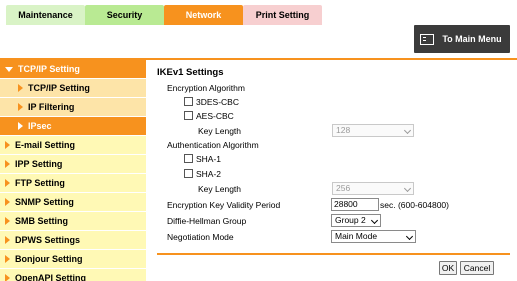 Image resolution: width=517 pixels, height=281 pixels. I want to click on option-sha-1: SHA-1, so click(202, 158).